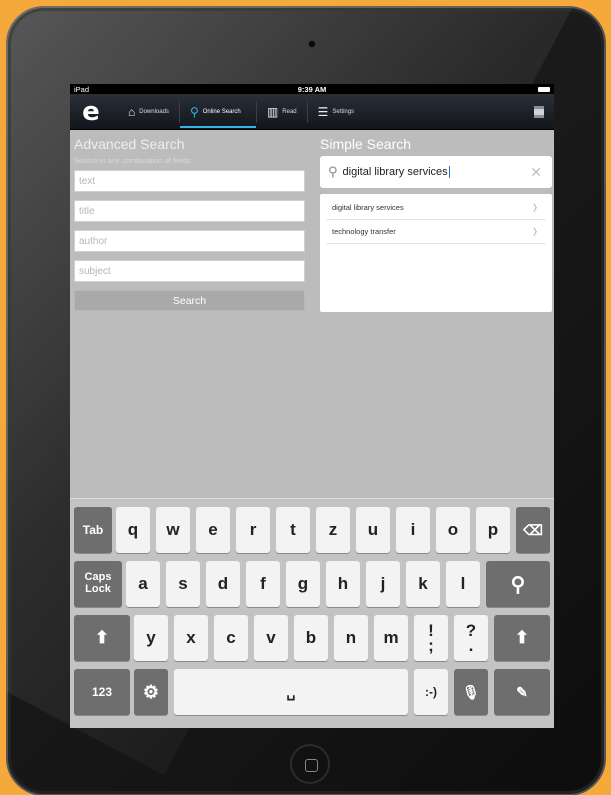  Describe the element at coordinates (536, 172) in the screenshot. I see `clear-icon: ✕` at that location.